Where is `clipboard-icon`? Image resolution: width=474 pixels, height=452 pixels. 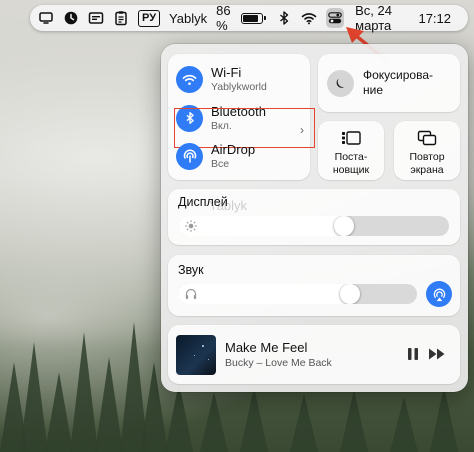
clipboard-icon is located at coordinates (121, 18).